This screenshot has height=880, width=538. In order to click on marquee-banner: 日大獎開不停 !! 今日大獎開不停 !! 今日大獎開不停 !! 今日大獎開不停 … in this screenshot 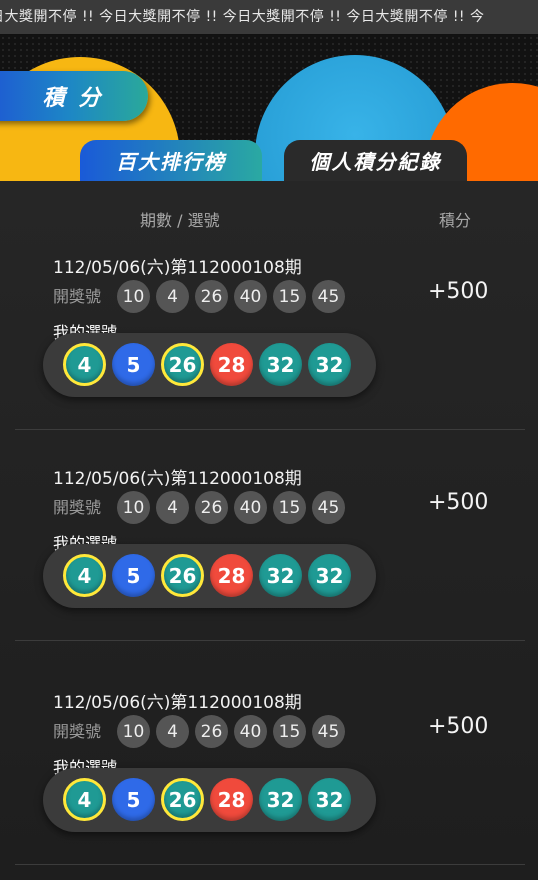, I will do `click(269, 17)`.